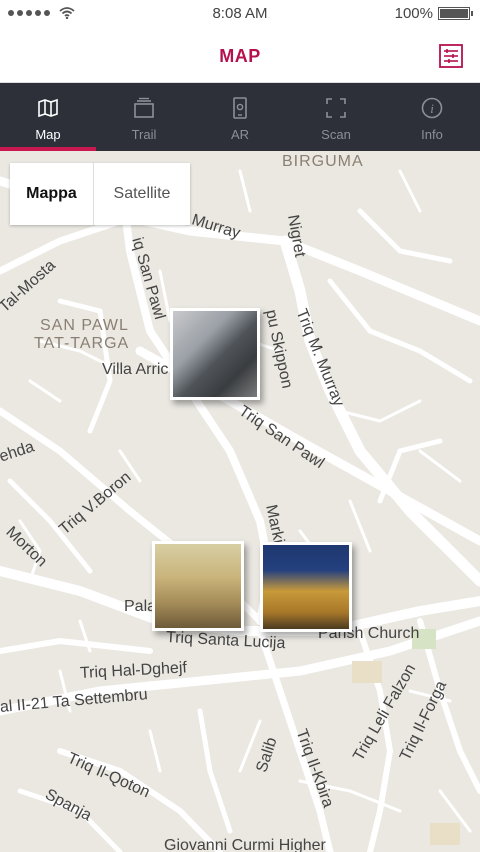  What do you see at coordinates (144, 134) in the screenshot?
I see `tab-label: Trail` at bounding box center [144, 134].